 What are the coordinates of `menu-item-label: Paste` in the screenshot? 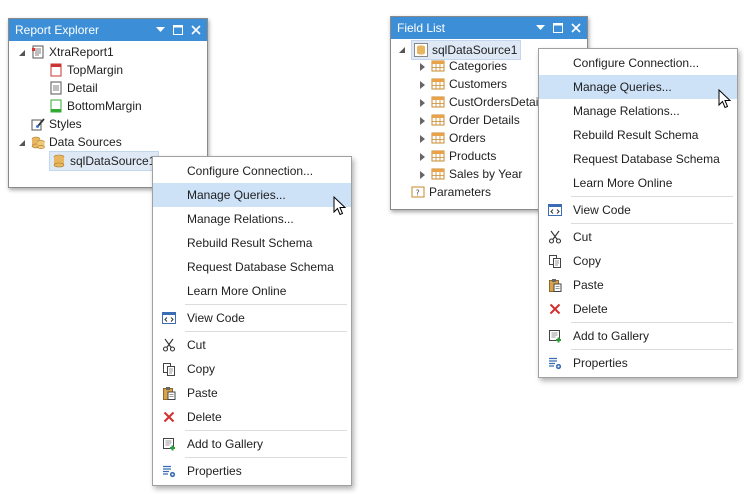 It's located at (588, 285).